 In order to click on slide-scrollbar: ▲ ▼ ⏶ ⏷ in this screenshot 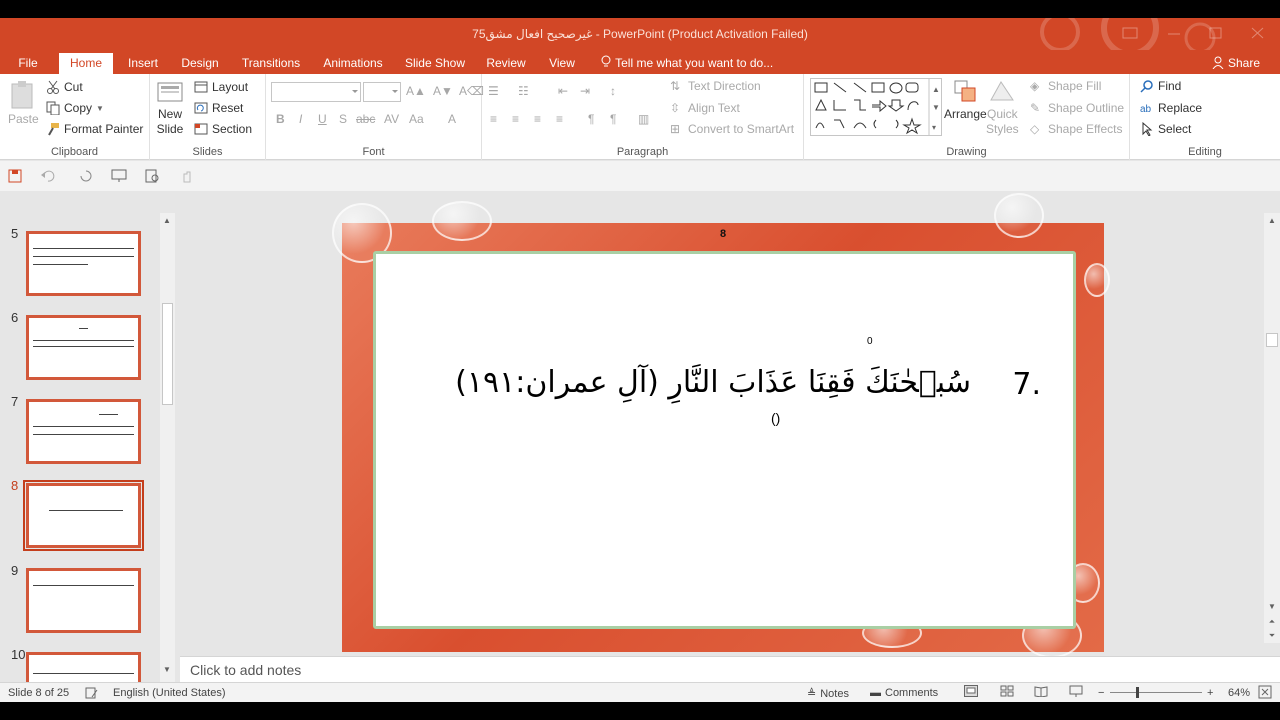, I will do `click(1272, 428)`.